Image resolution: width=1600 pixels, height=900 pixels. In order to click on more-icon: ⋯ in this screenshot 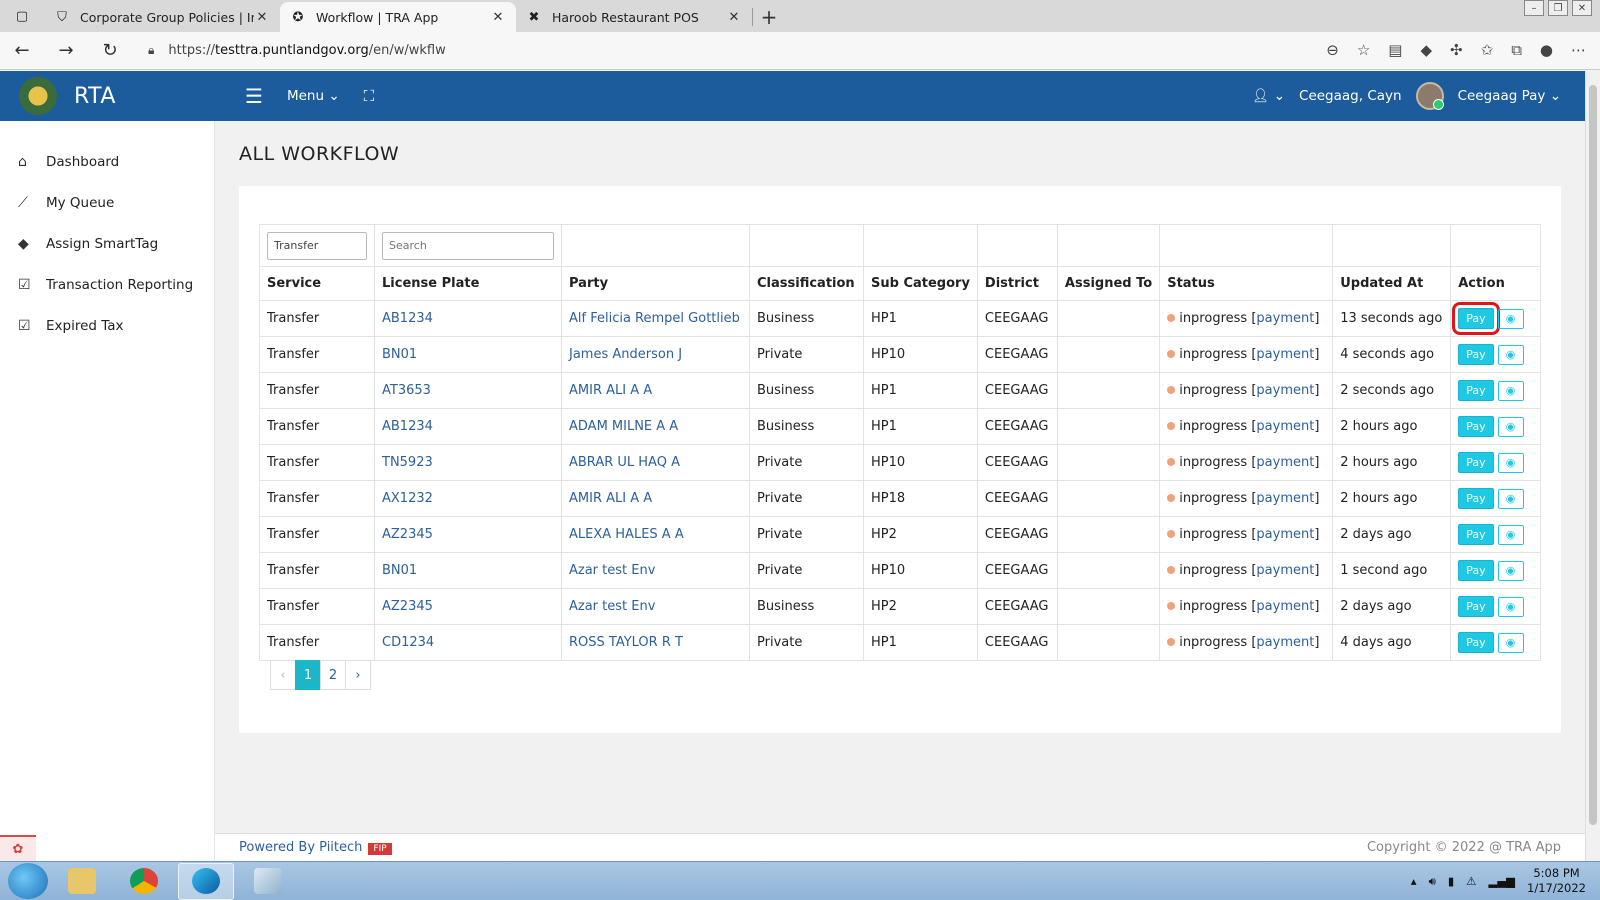, I will do `click(1578, 50)`.